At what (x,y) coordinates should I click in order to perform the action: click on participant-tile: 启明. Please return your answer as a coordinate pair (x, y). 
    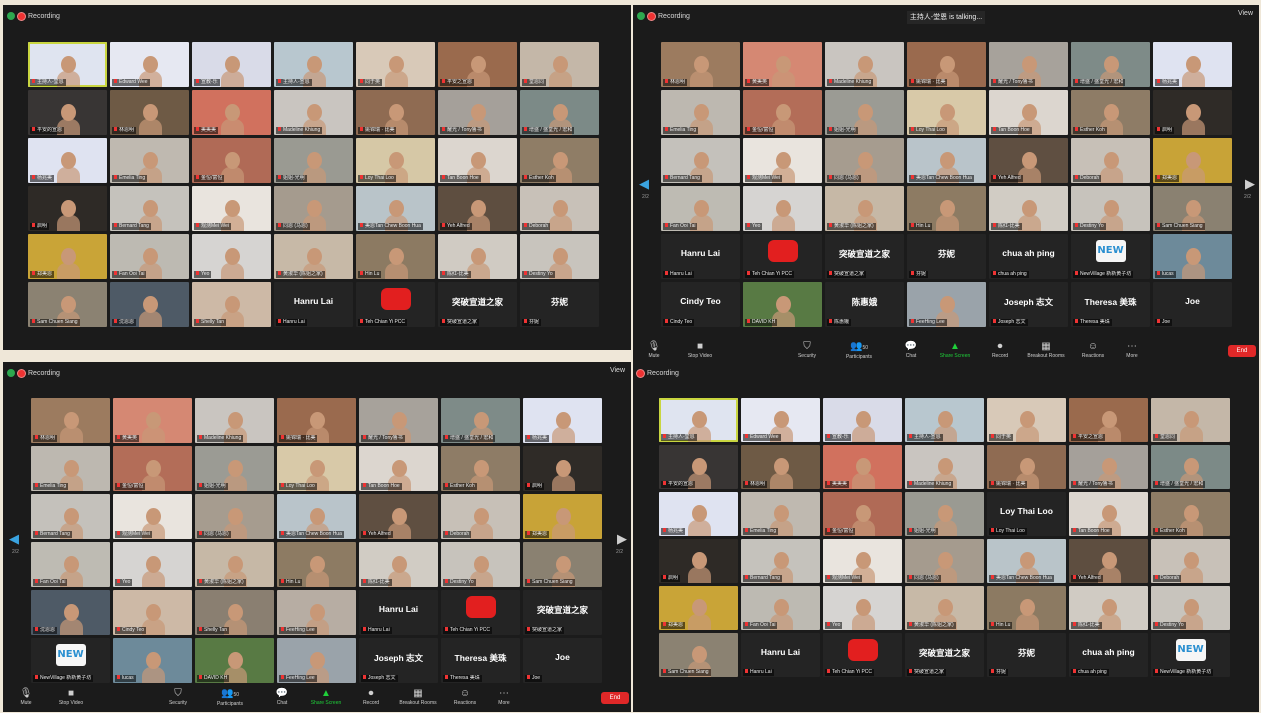
    Looking at the image, I should click on (1192, 112).